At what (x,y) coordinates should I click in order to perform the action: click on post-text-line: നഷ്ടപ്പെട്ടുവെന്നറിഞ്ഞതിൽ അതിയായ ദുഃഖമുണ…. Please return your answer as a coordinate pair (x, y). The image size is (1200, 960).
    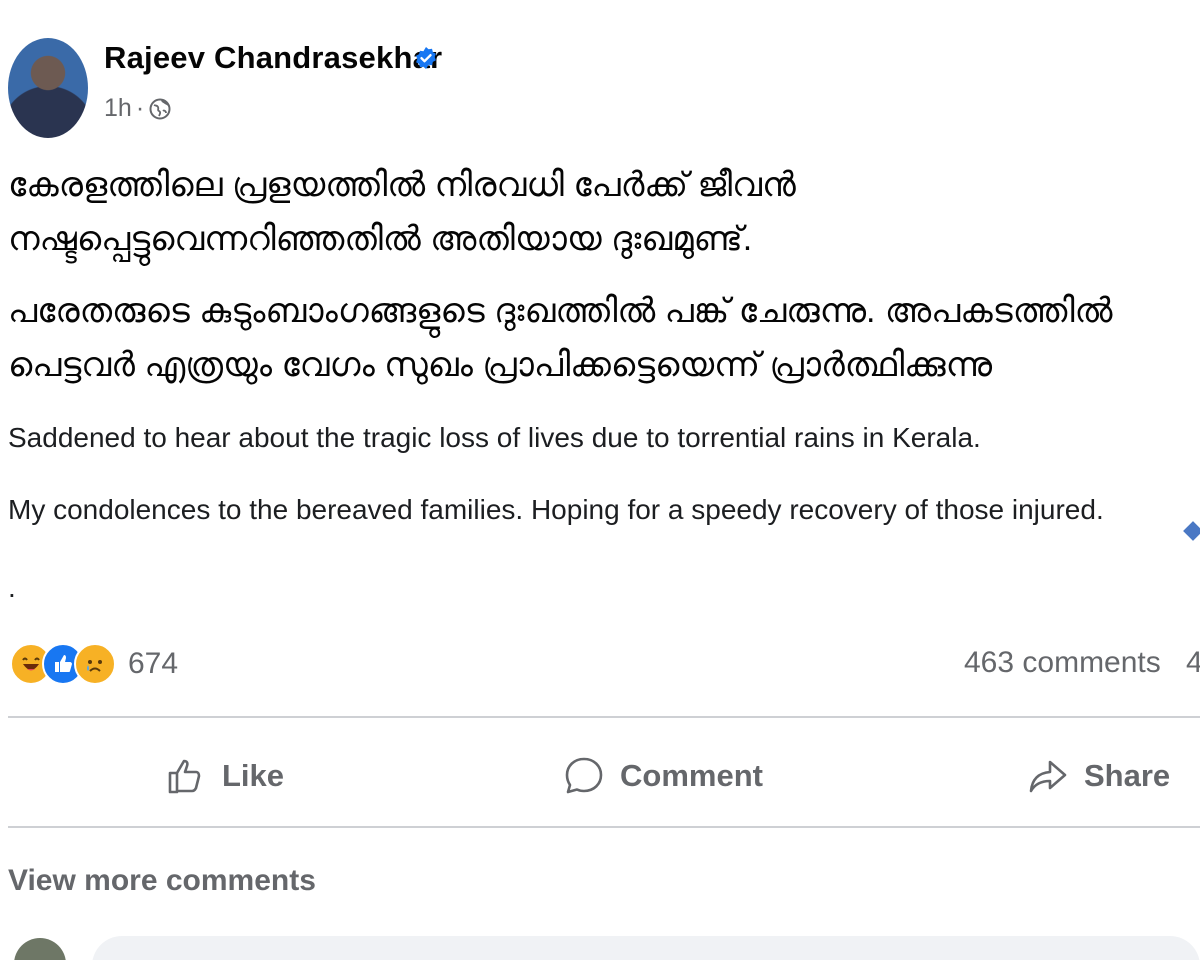
    Looking at the image, I should click on (380, 239).